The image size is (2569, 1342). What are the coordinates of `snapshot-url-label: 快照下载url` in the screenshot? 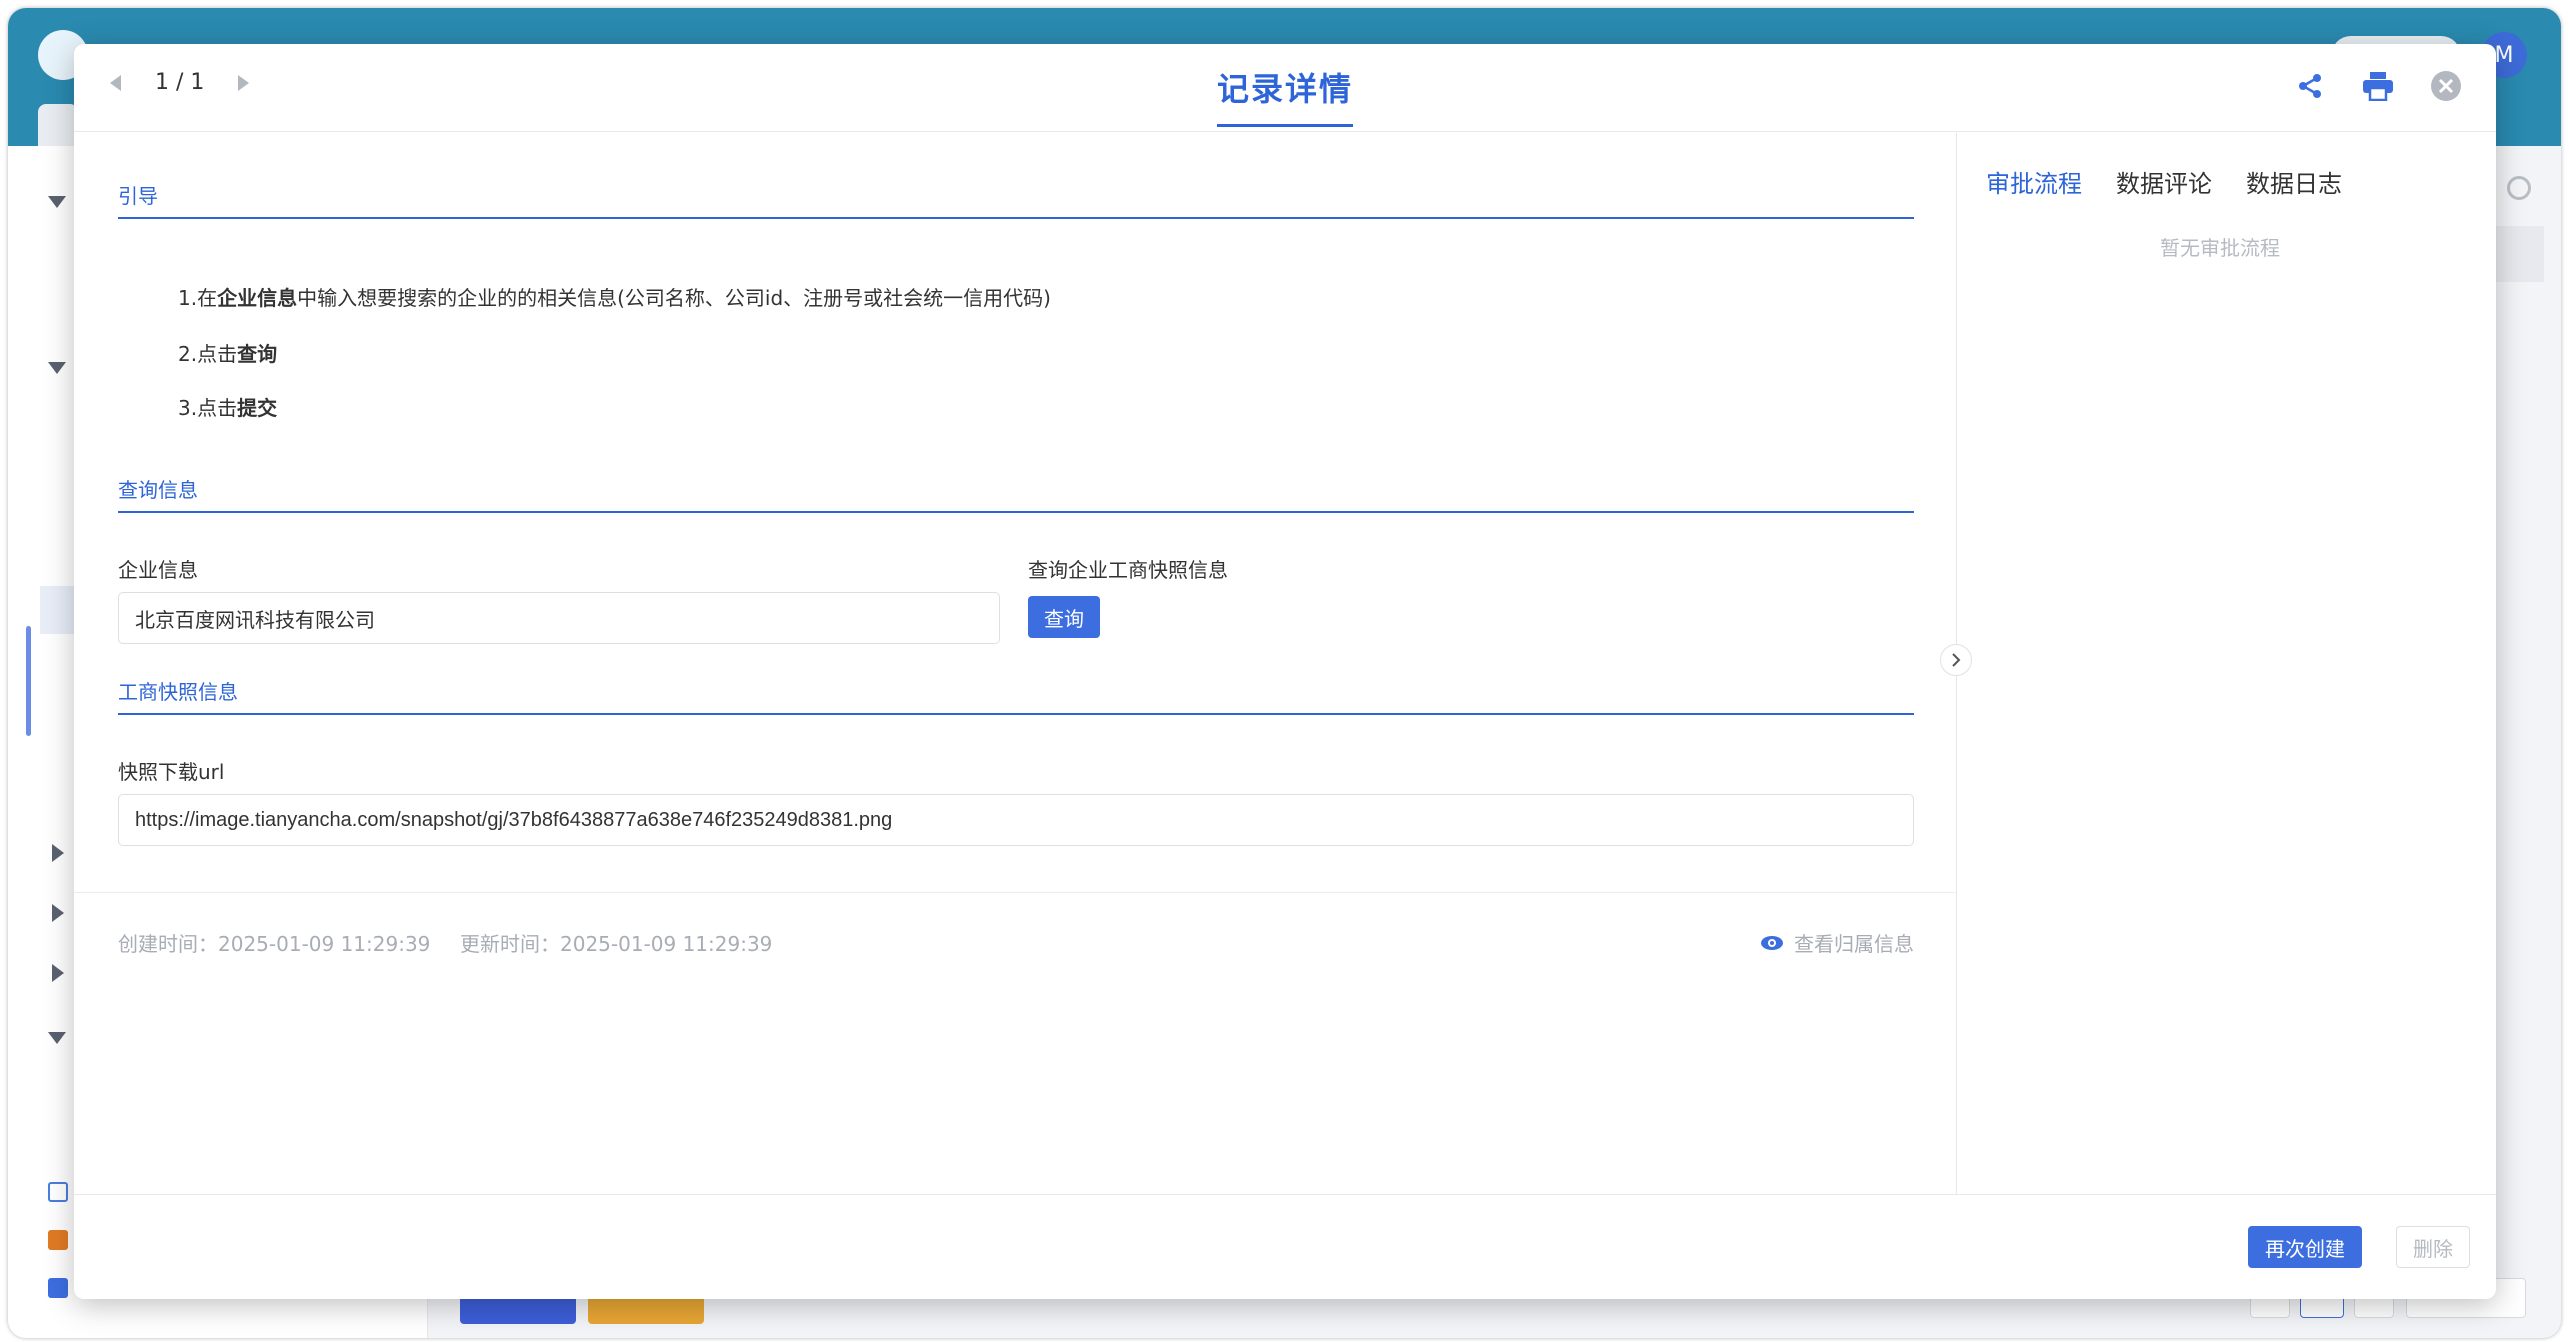 It's located at (171, 772).